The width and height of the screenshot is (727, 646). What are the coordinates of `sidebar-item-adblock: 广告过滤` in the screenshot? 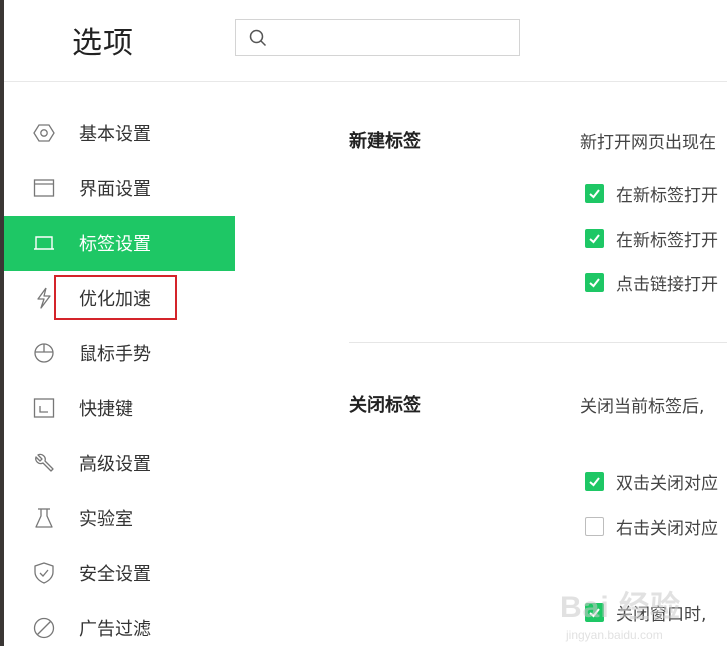 It's located at (119, 623).